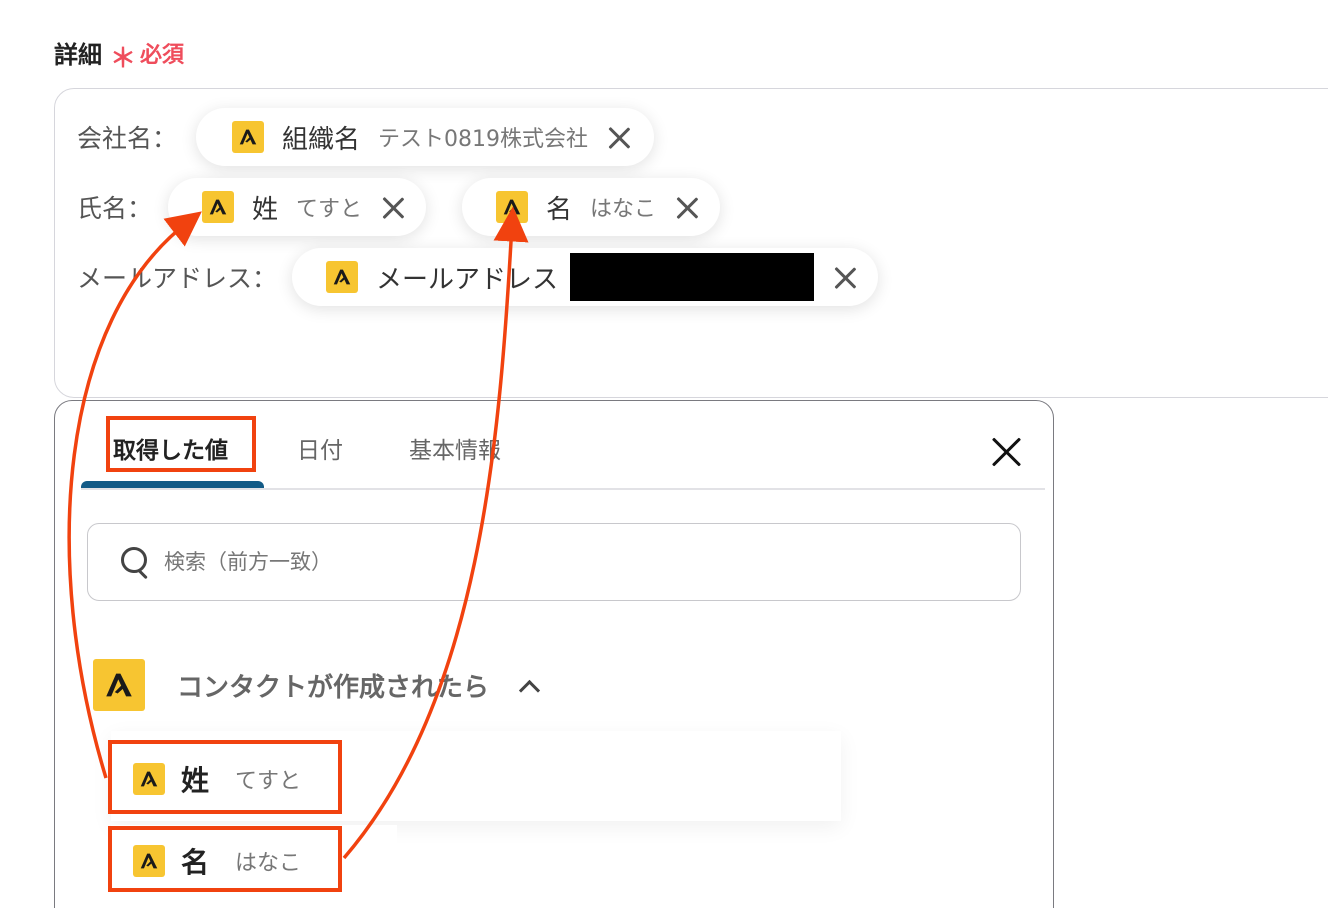 Image resolution: width=1328 pixels, height=908 pixels. I want to click on group-title: コンタクトが作成されたら, so click(333, 687).